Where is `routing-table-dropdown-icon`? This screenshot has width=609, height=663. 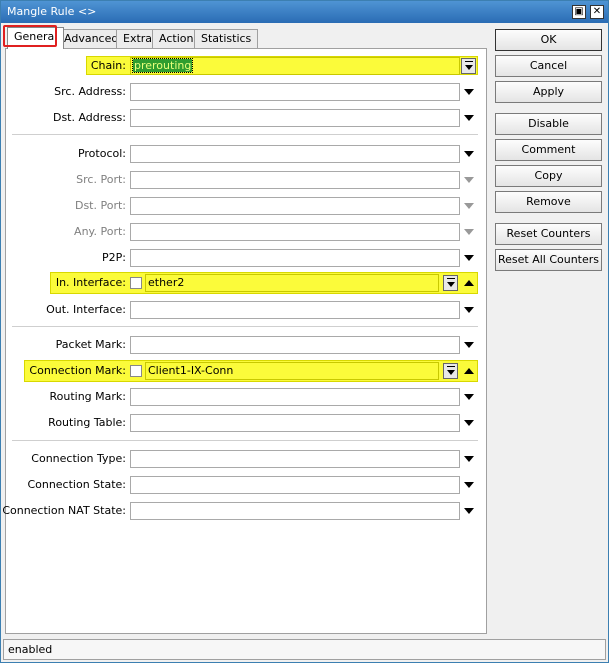 routing-table-dropdown-icon is located at coordinates (469, 423).